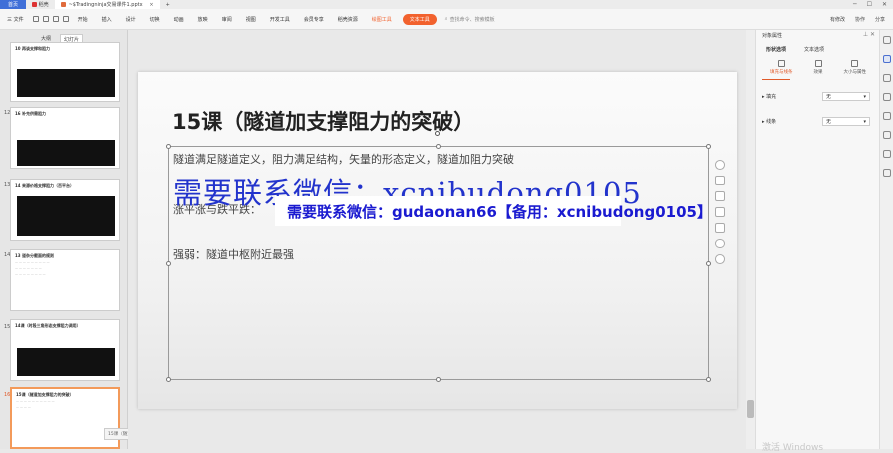  I want to click on fill-select: 无 ▾, so click(846, 96).